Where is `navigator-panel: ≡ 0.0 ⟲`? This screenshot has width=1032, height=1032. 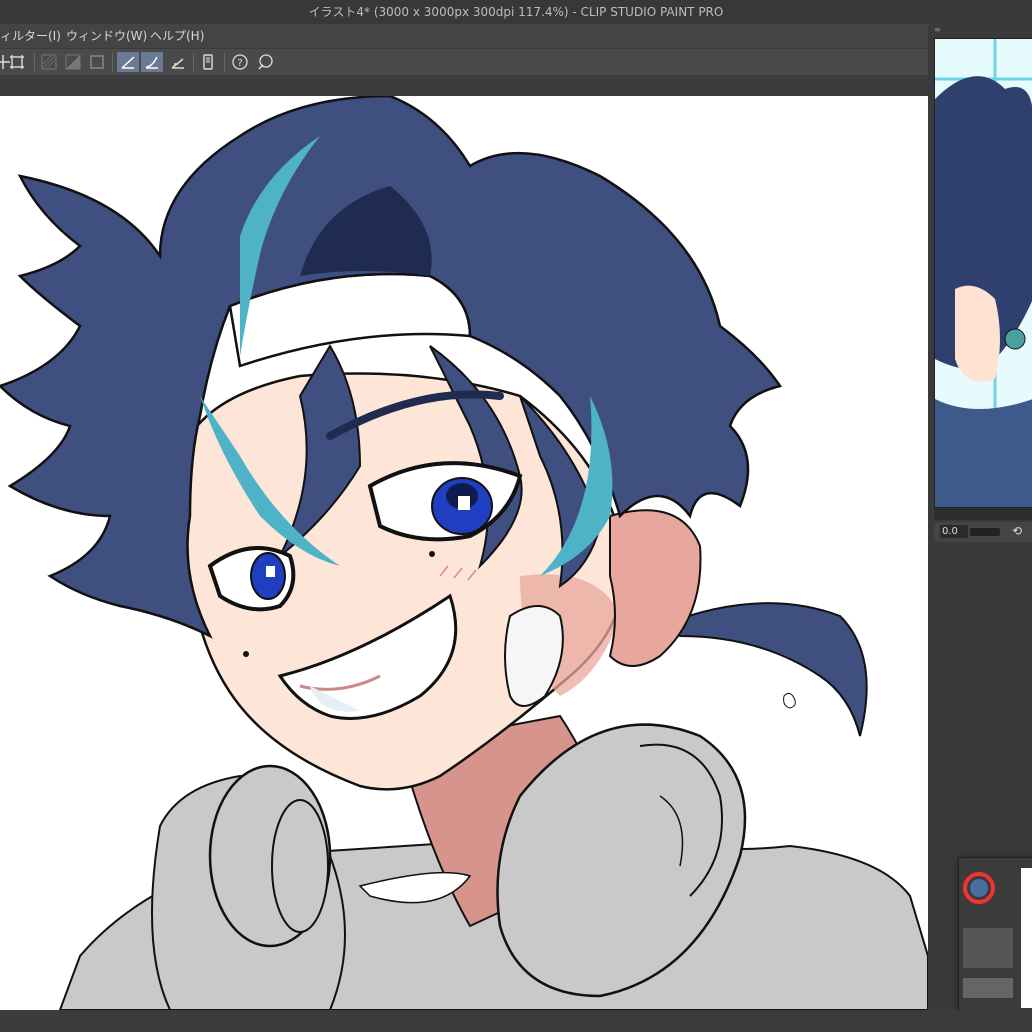 navigator-panel: ≡ 0.0 ⟲ is located at coordinates (980, 283).